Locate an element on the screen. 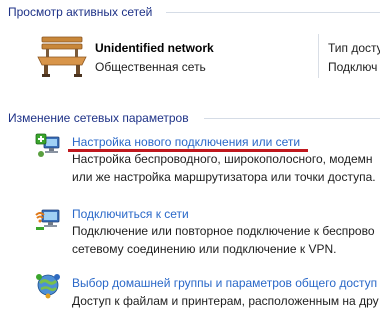  change-settings-heading: Изменение сетевых параметров is located at coordinates (194, 118).